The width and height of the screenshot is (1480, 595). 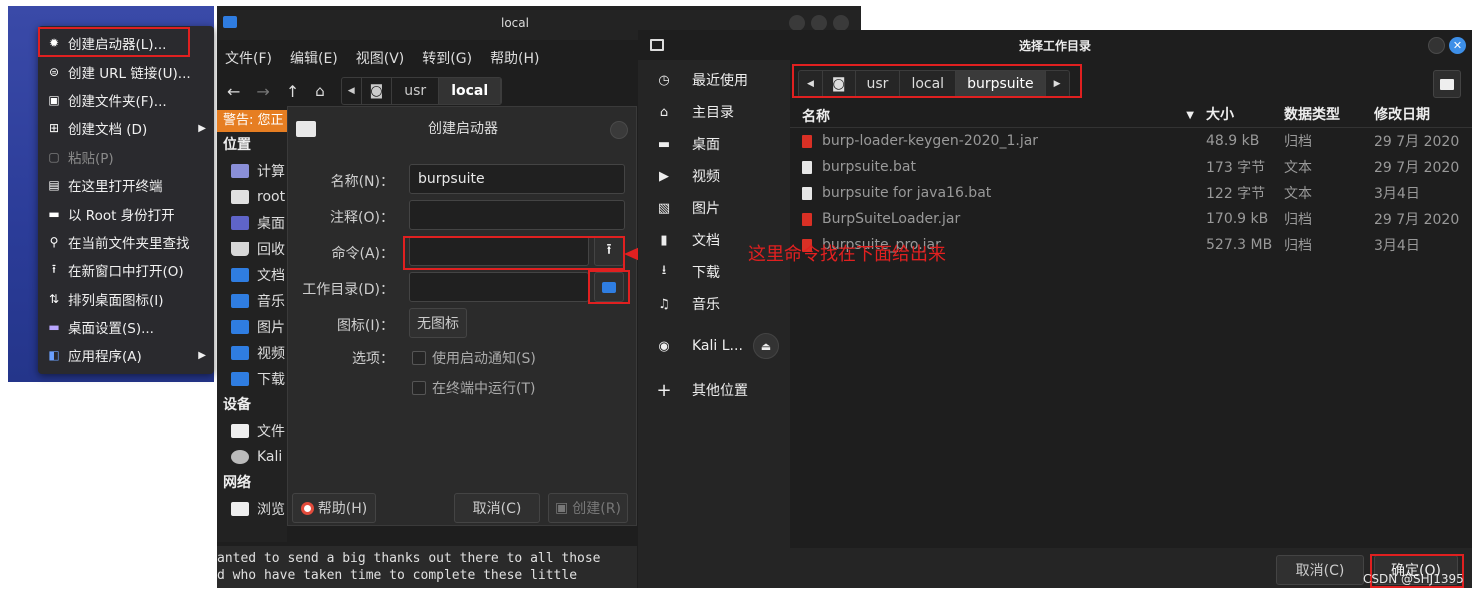 I want to click on dialog-close-button, so click(x=619, y=130).